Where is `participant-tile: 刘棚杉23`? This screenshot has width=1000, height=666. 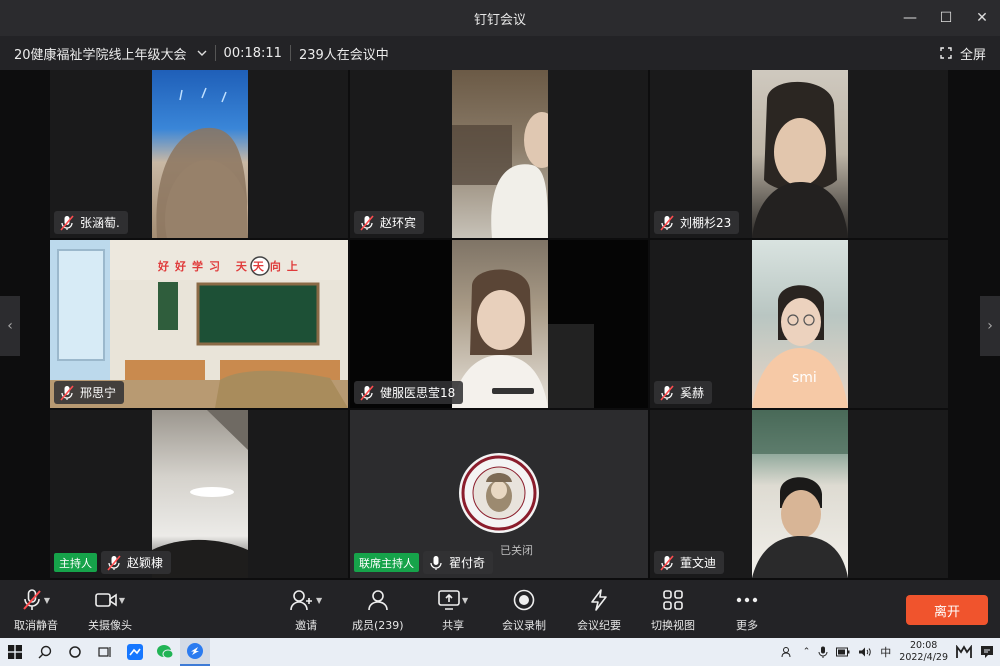 participant-tile: 刘棚杉23 is located at coordinates (799, 154).